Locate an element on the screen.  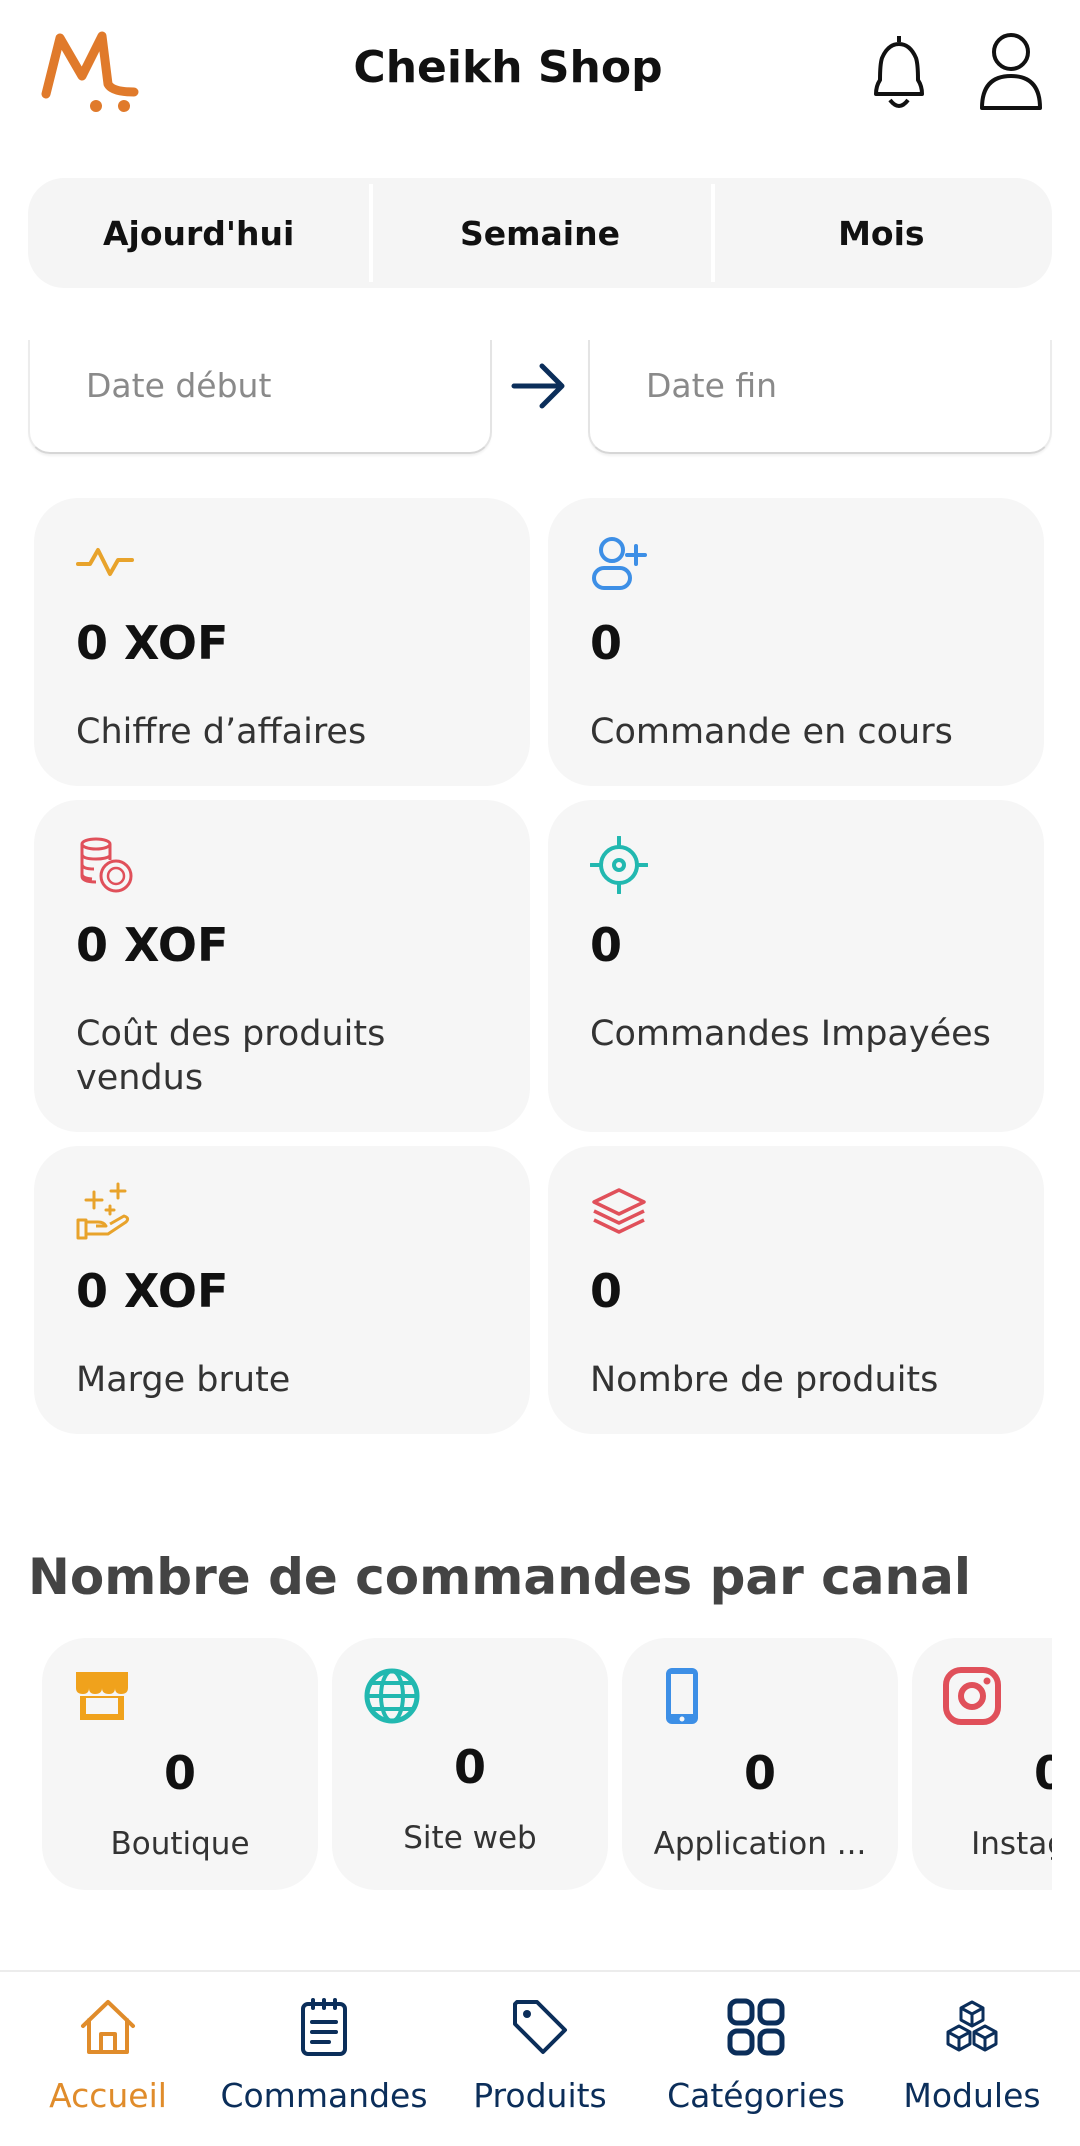
stat-card-unpaid-orders: 0 Commandes Impayées is located at coordinates (796, 966).